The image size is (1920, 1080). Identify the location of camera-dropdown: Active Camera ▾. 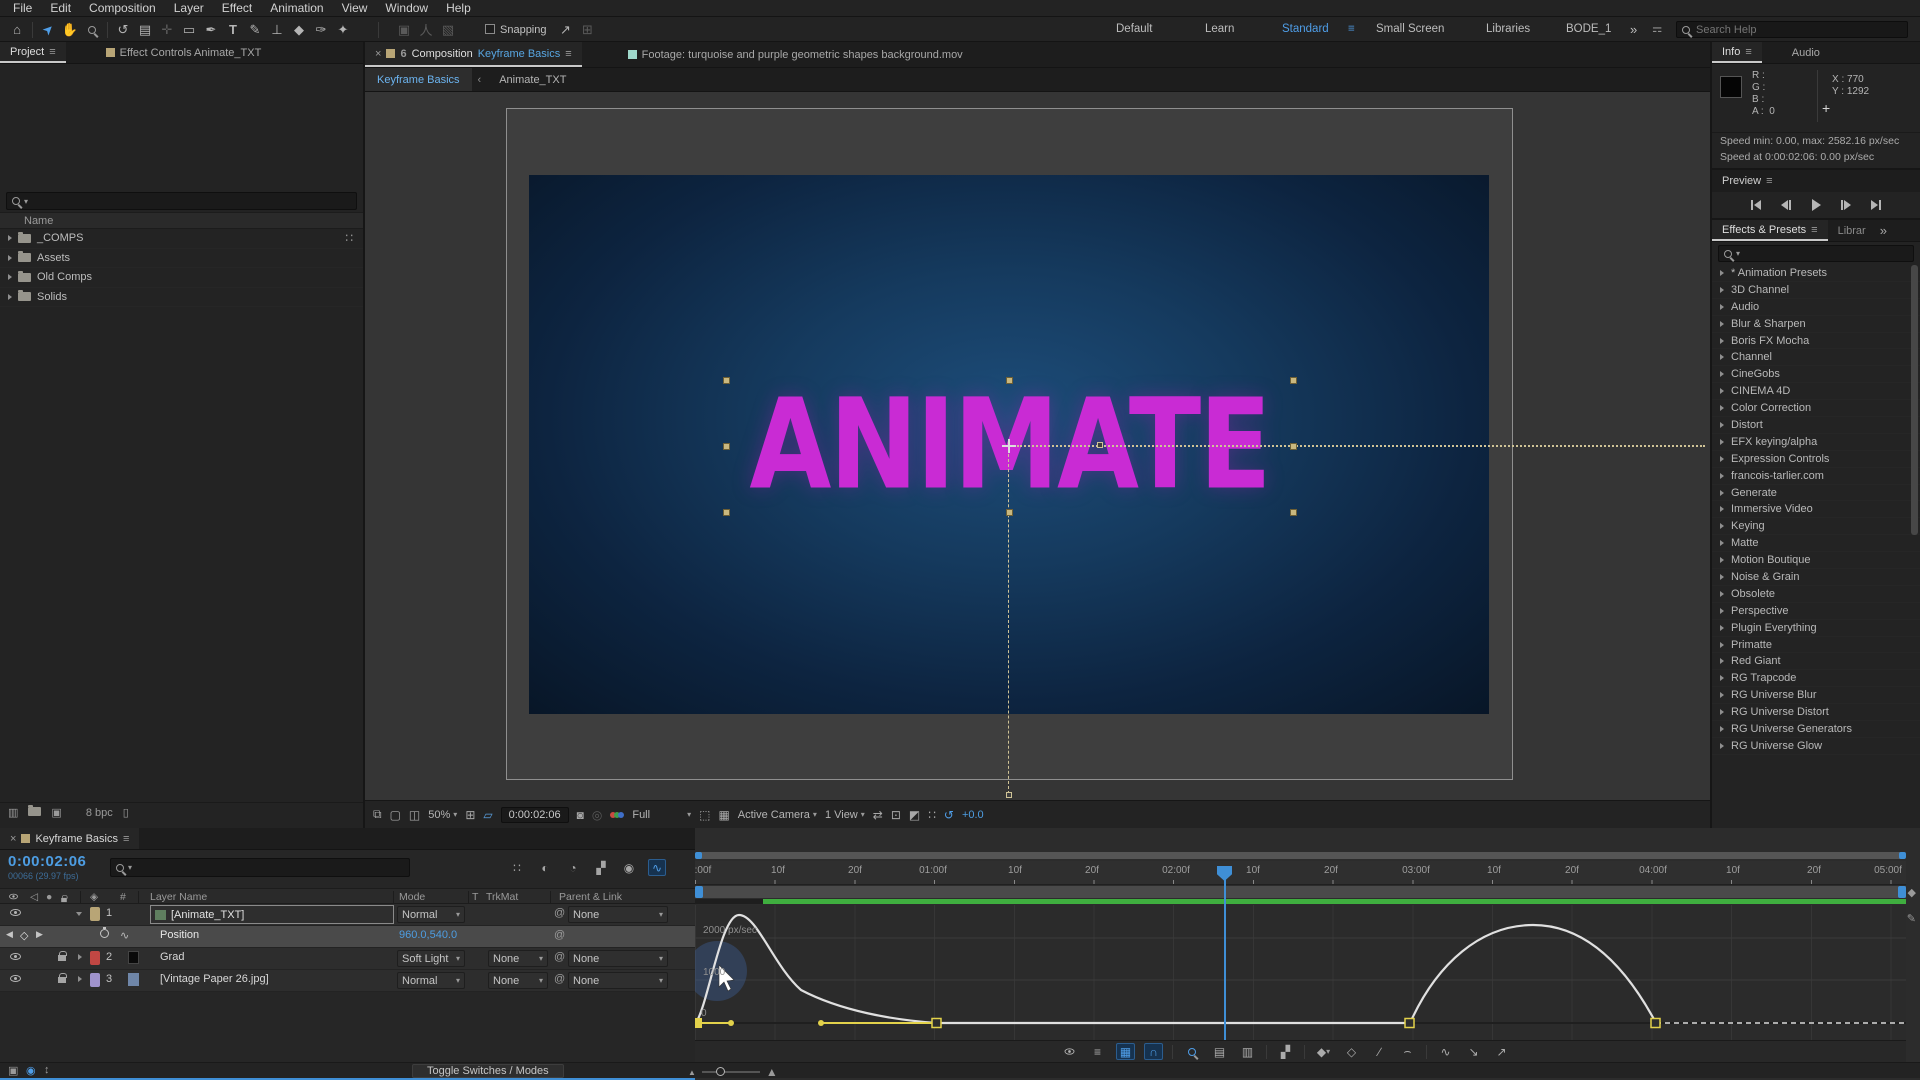
(777, 815).